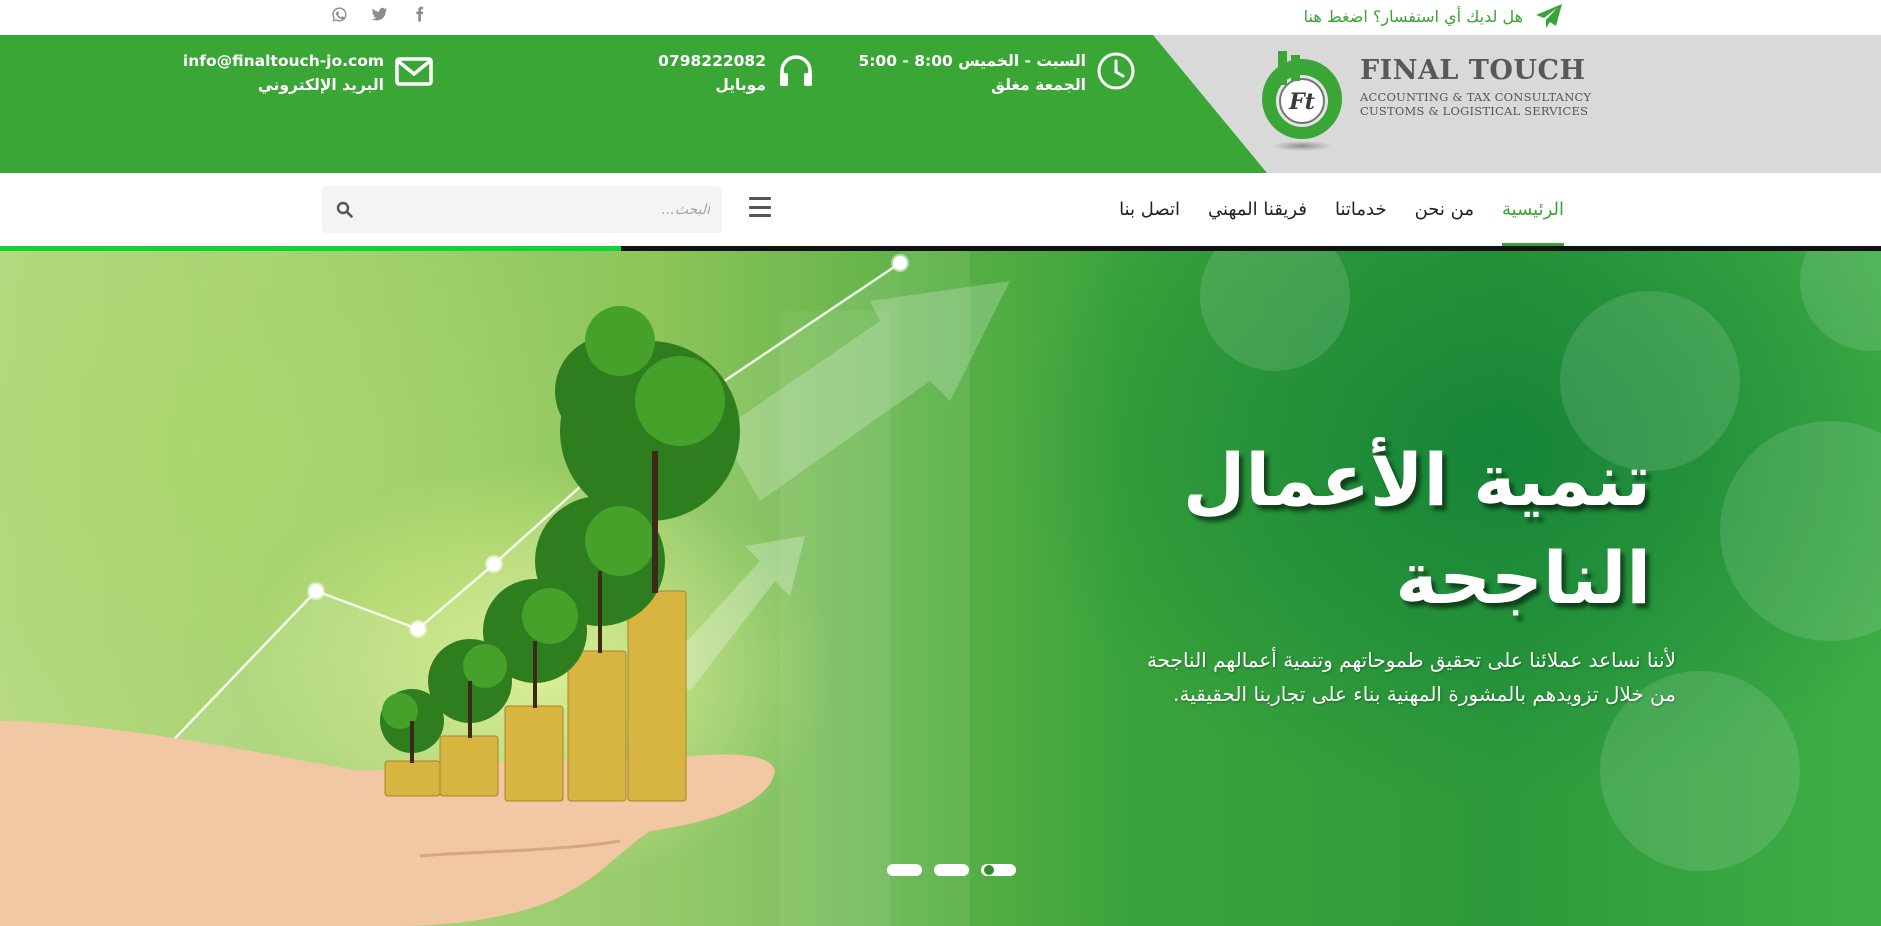 The image size is (1881, 926). I want to click on hero-headline-line2: الناجحة, so click(1523, 578).